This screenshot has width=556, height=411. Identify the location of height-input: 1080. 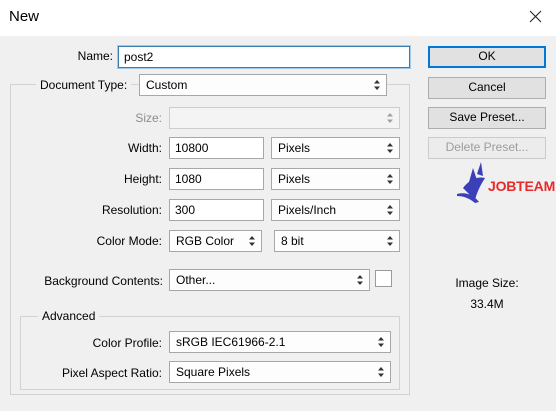
(216, 179).